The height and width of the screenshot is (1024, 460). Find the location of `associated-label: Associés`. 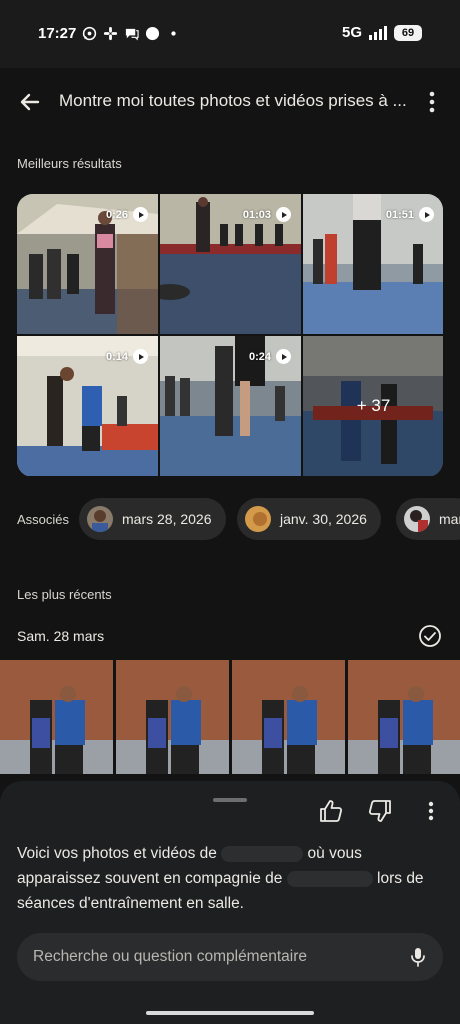

associated-label: Associés is located at coordinates (43, 519).